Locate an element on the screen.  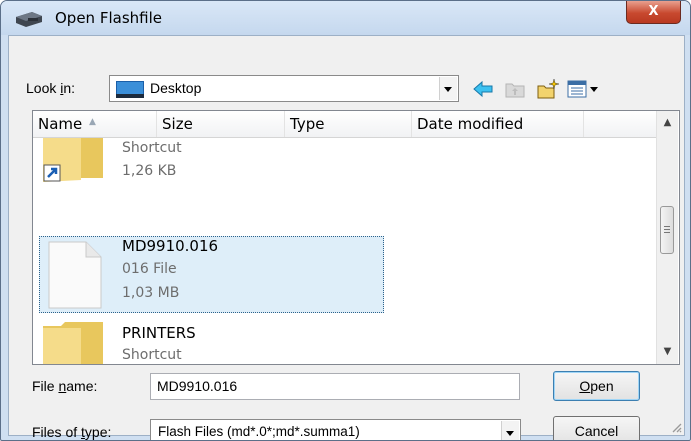
resize-grip-icon is located at coordinates (676, 427).